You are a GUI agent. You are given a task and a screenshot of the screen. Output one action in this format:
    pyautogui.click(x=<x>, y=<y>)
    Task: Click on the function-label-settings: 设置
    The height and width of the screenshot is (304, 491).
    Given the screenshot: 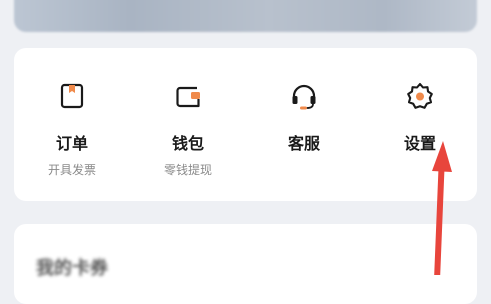 What is the action you would take?
    pyautogui.click(x=419, y=143)
    